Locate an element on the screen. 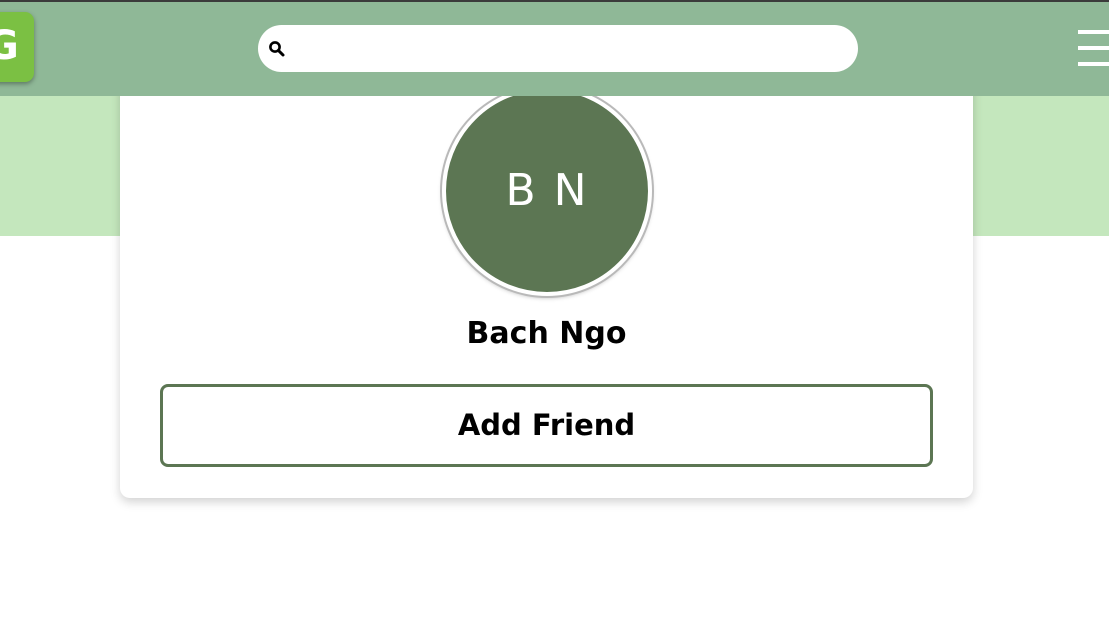  window-top-border is located at coordinates (554, 1).